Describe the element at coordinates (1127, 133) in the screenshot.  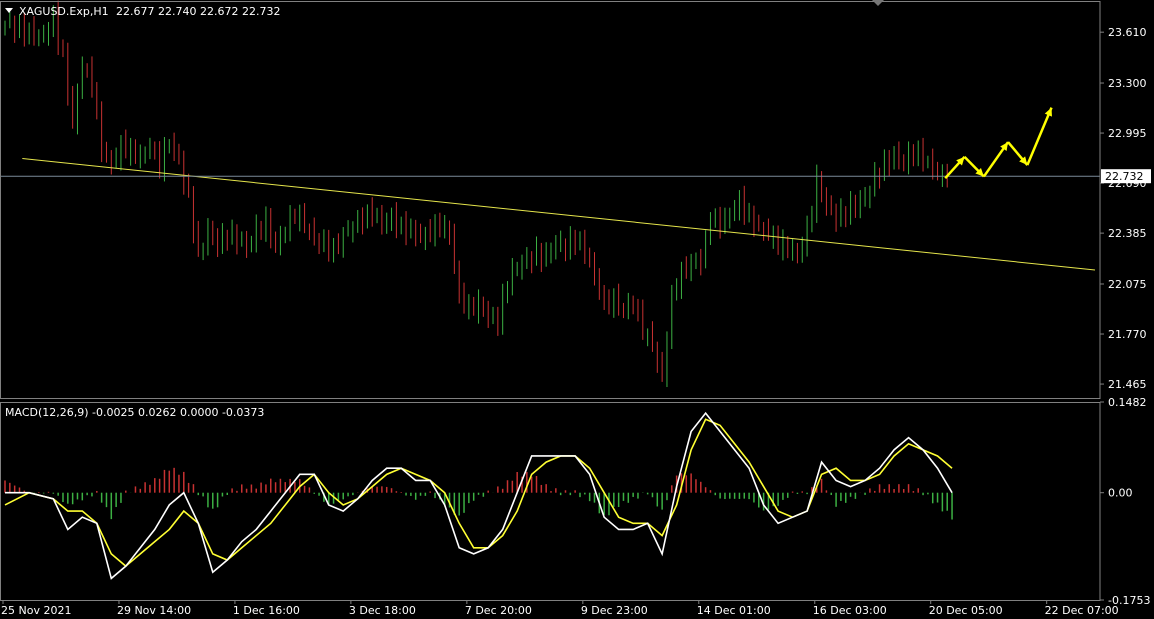
I see `price-y-tick-label: 22.995` at that location.